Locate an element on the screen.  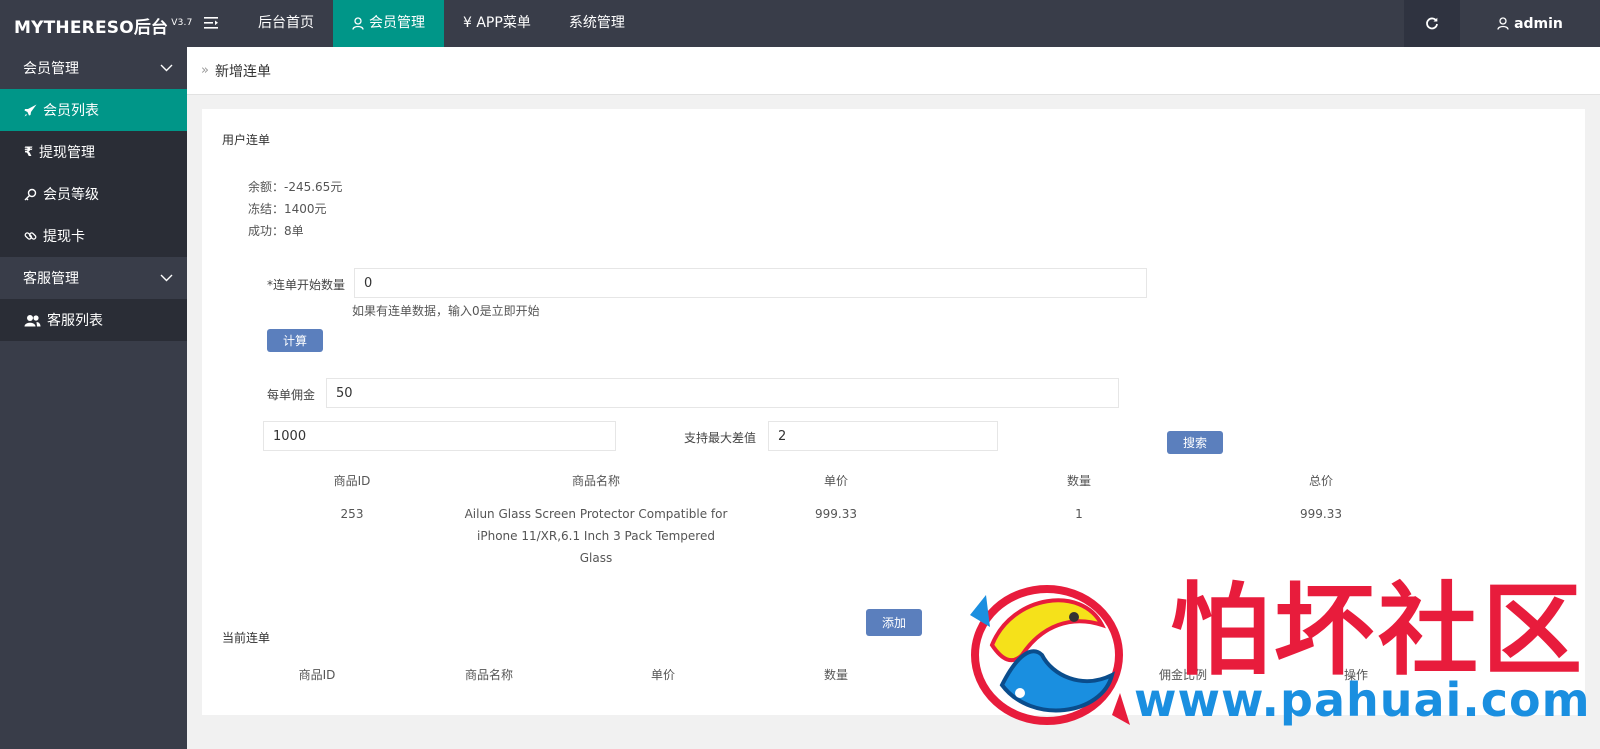
current-header-commission: 佣金比例 is located at coordinates (1182, 675).